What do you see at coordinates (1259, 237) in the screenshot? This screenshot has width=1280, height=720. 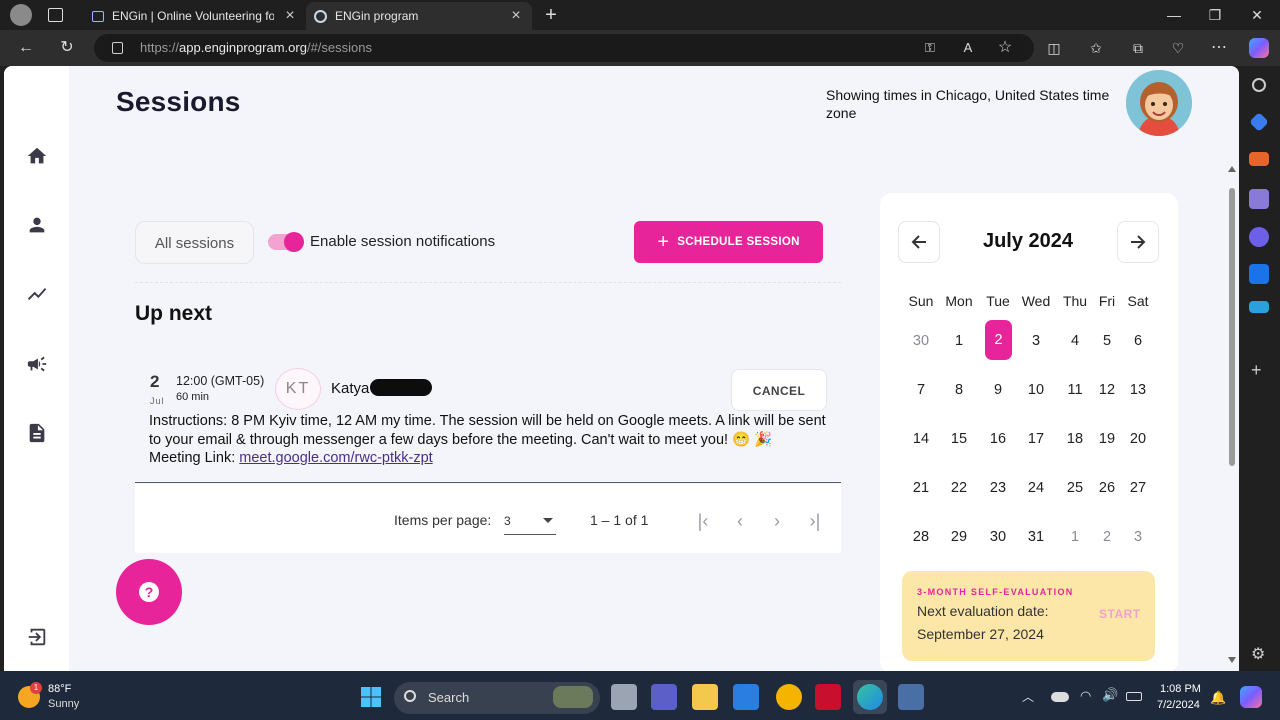 I see `copilot-sidebar-icon` at bounding box center [1259, 237].